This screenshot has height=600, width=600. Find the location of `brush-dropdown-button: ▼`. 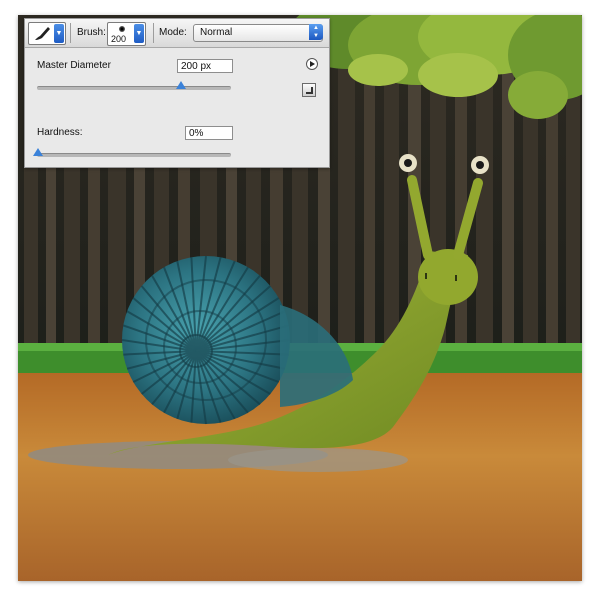

brush-dropdown-button: ▼ is located at coordinates (139, 33).